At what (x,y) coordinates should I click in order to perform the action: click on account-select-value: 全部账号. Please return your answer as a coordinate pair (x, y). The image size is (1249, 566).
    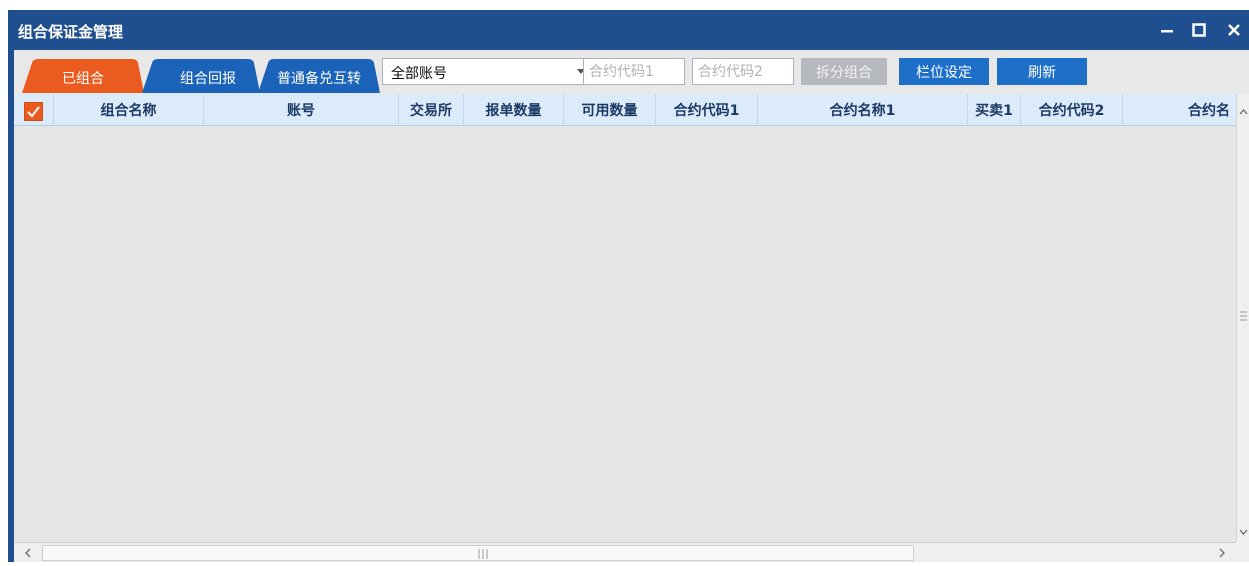
    Looking at the image, I should click on (419, 74).